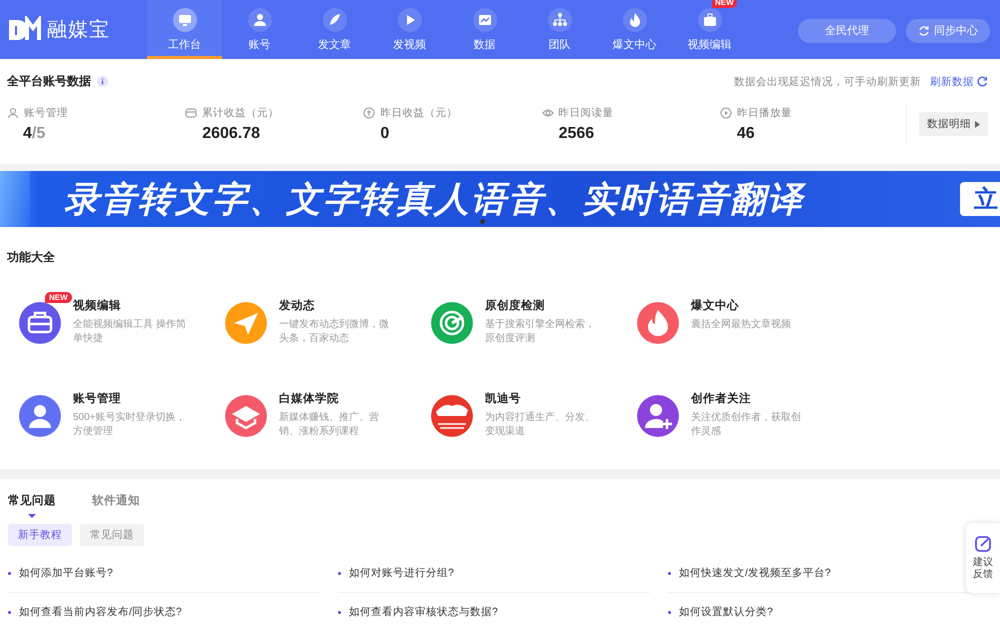 The height and width of the screenshot is (626, 1000). I want to click on eye-icon, so click(548, 112).